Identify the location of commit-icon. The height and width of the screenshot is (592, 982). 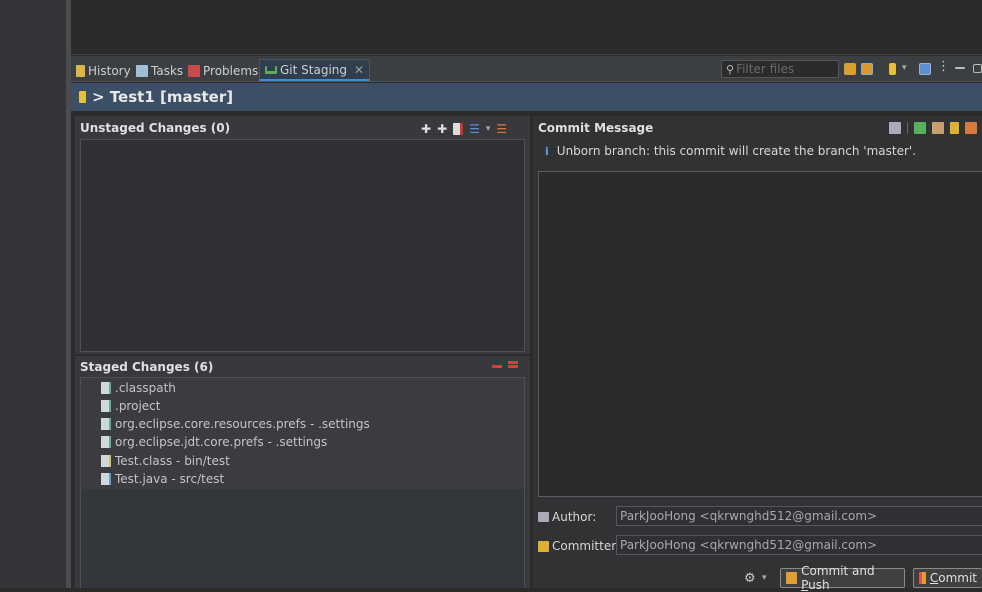
(922, 578).